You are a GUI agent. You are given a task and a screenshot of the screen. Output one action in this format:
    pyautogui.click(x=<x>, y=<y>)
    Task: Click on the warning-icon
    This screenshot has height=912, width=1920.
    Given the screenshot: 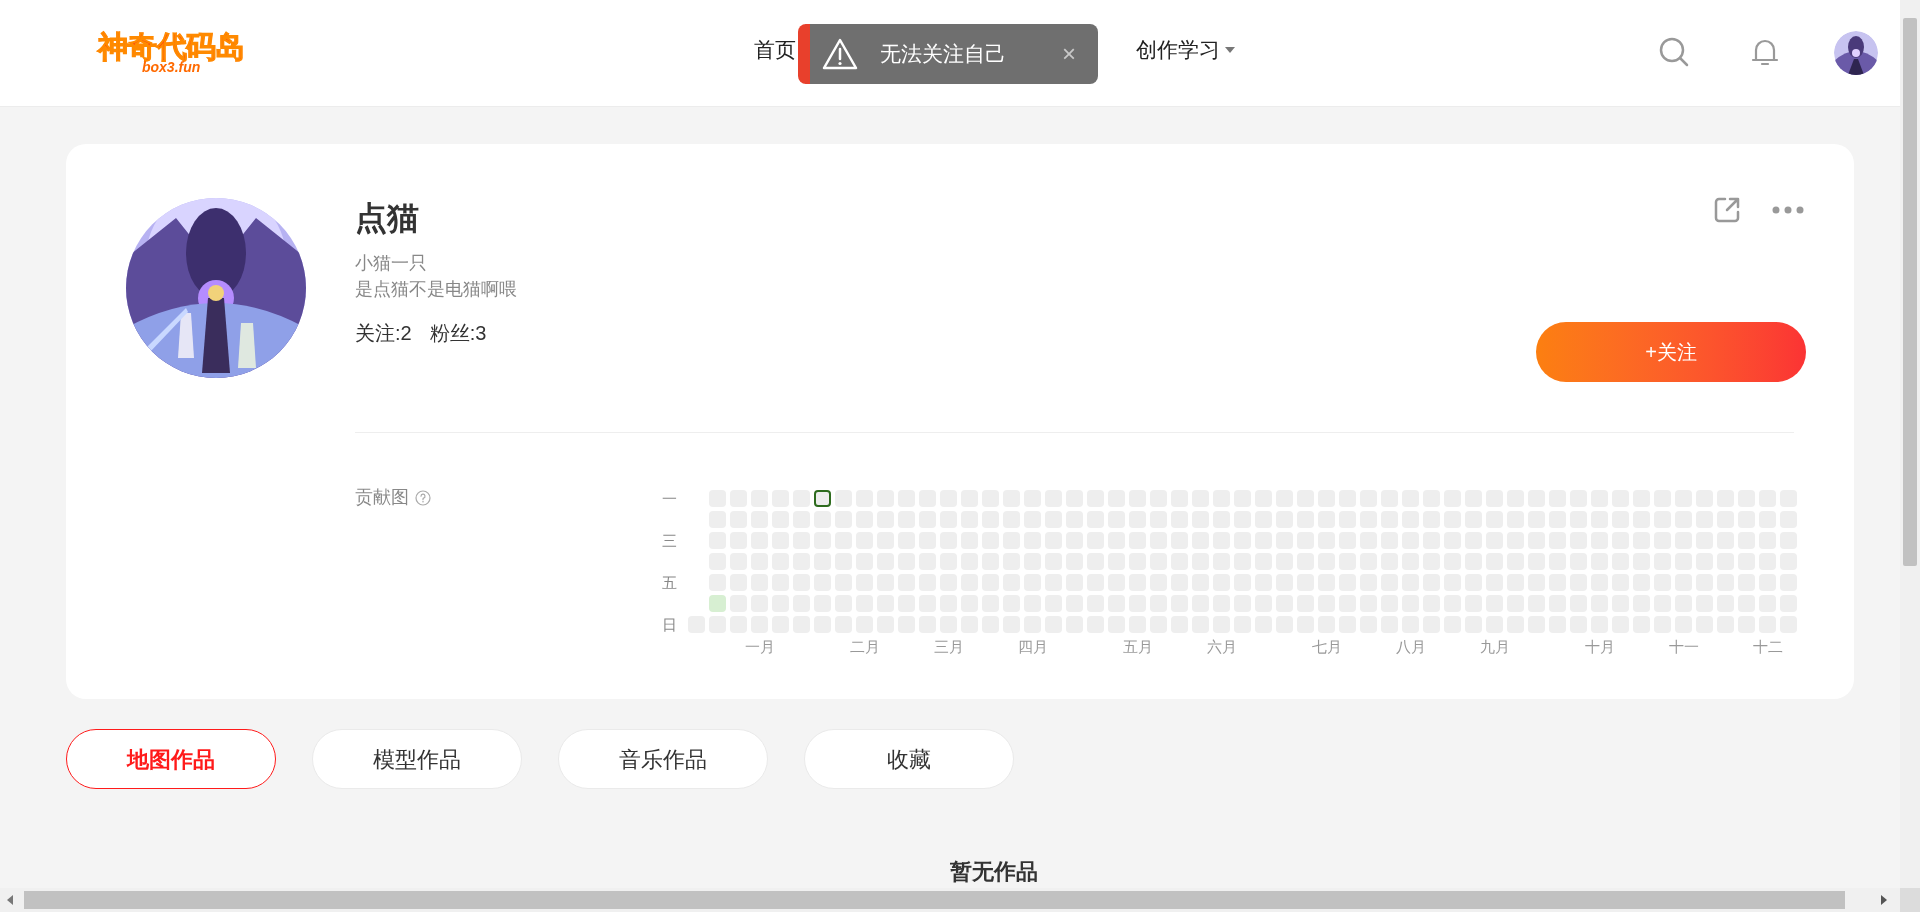 What is the action you would take?
    pyautogui.click(x=840, y=54)
    